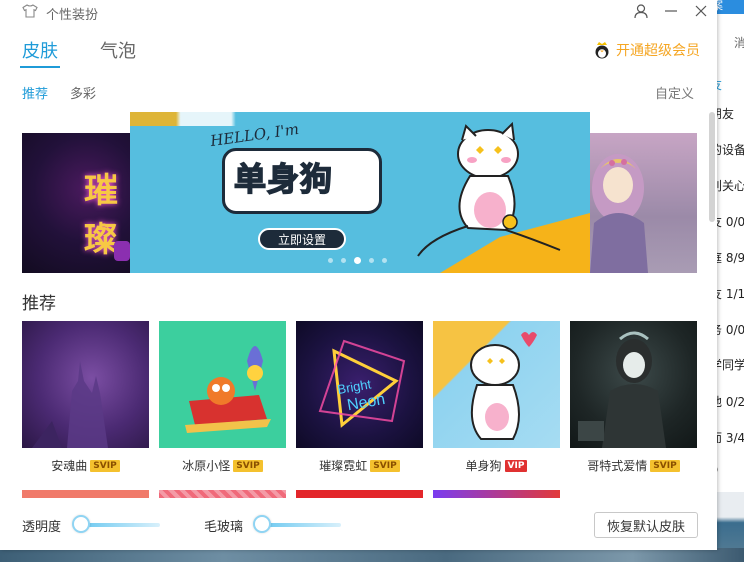  What do you see at coordinates (283, 179) in the screenshot?
I see `banner-headline: 单身狗` at bounding box center [283, 179].